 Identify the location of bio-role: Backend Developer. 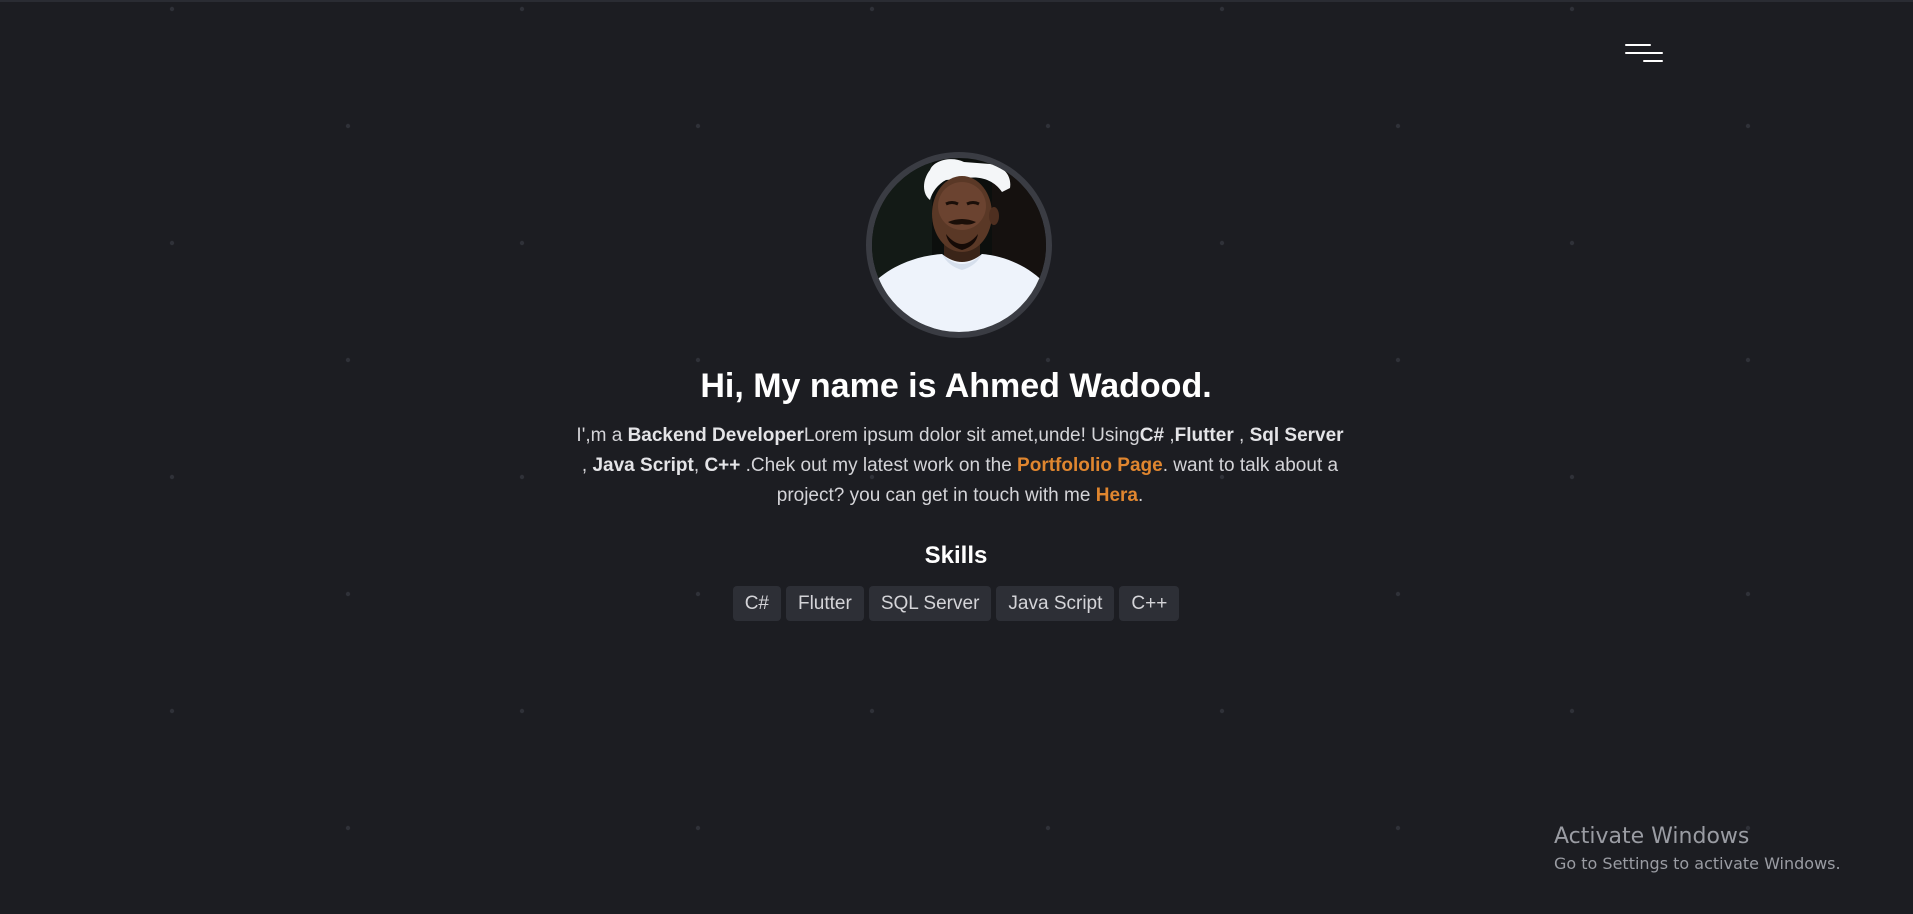
(715, 435).